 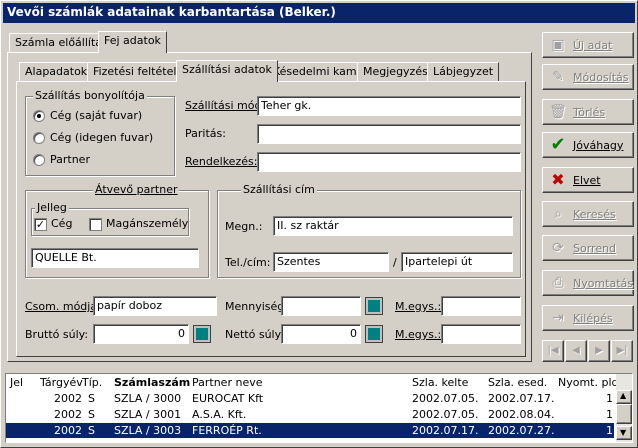 What do you see at coordinates (588, 145) in the screenshot?
I see `approve-button: ✔ Jóváhagy` at bounding box center [588, 145].